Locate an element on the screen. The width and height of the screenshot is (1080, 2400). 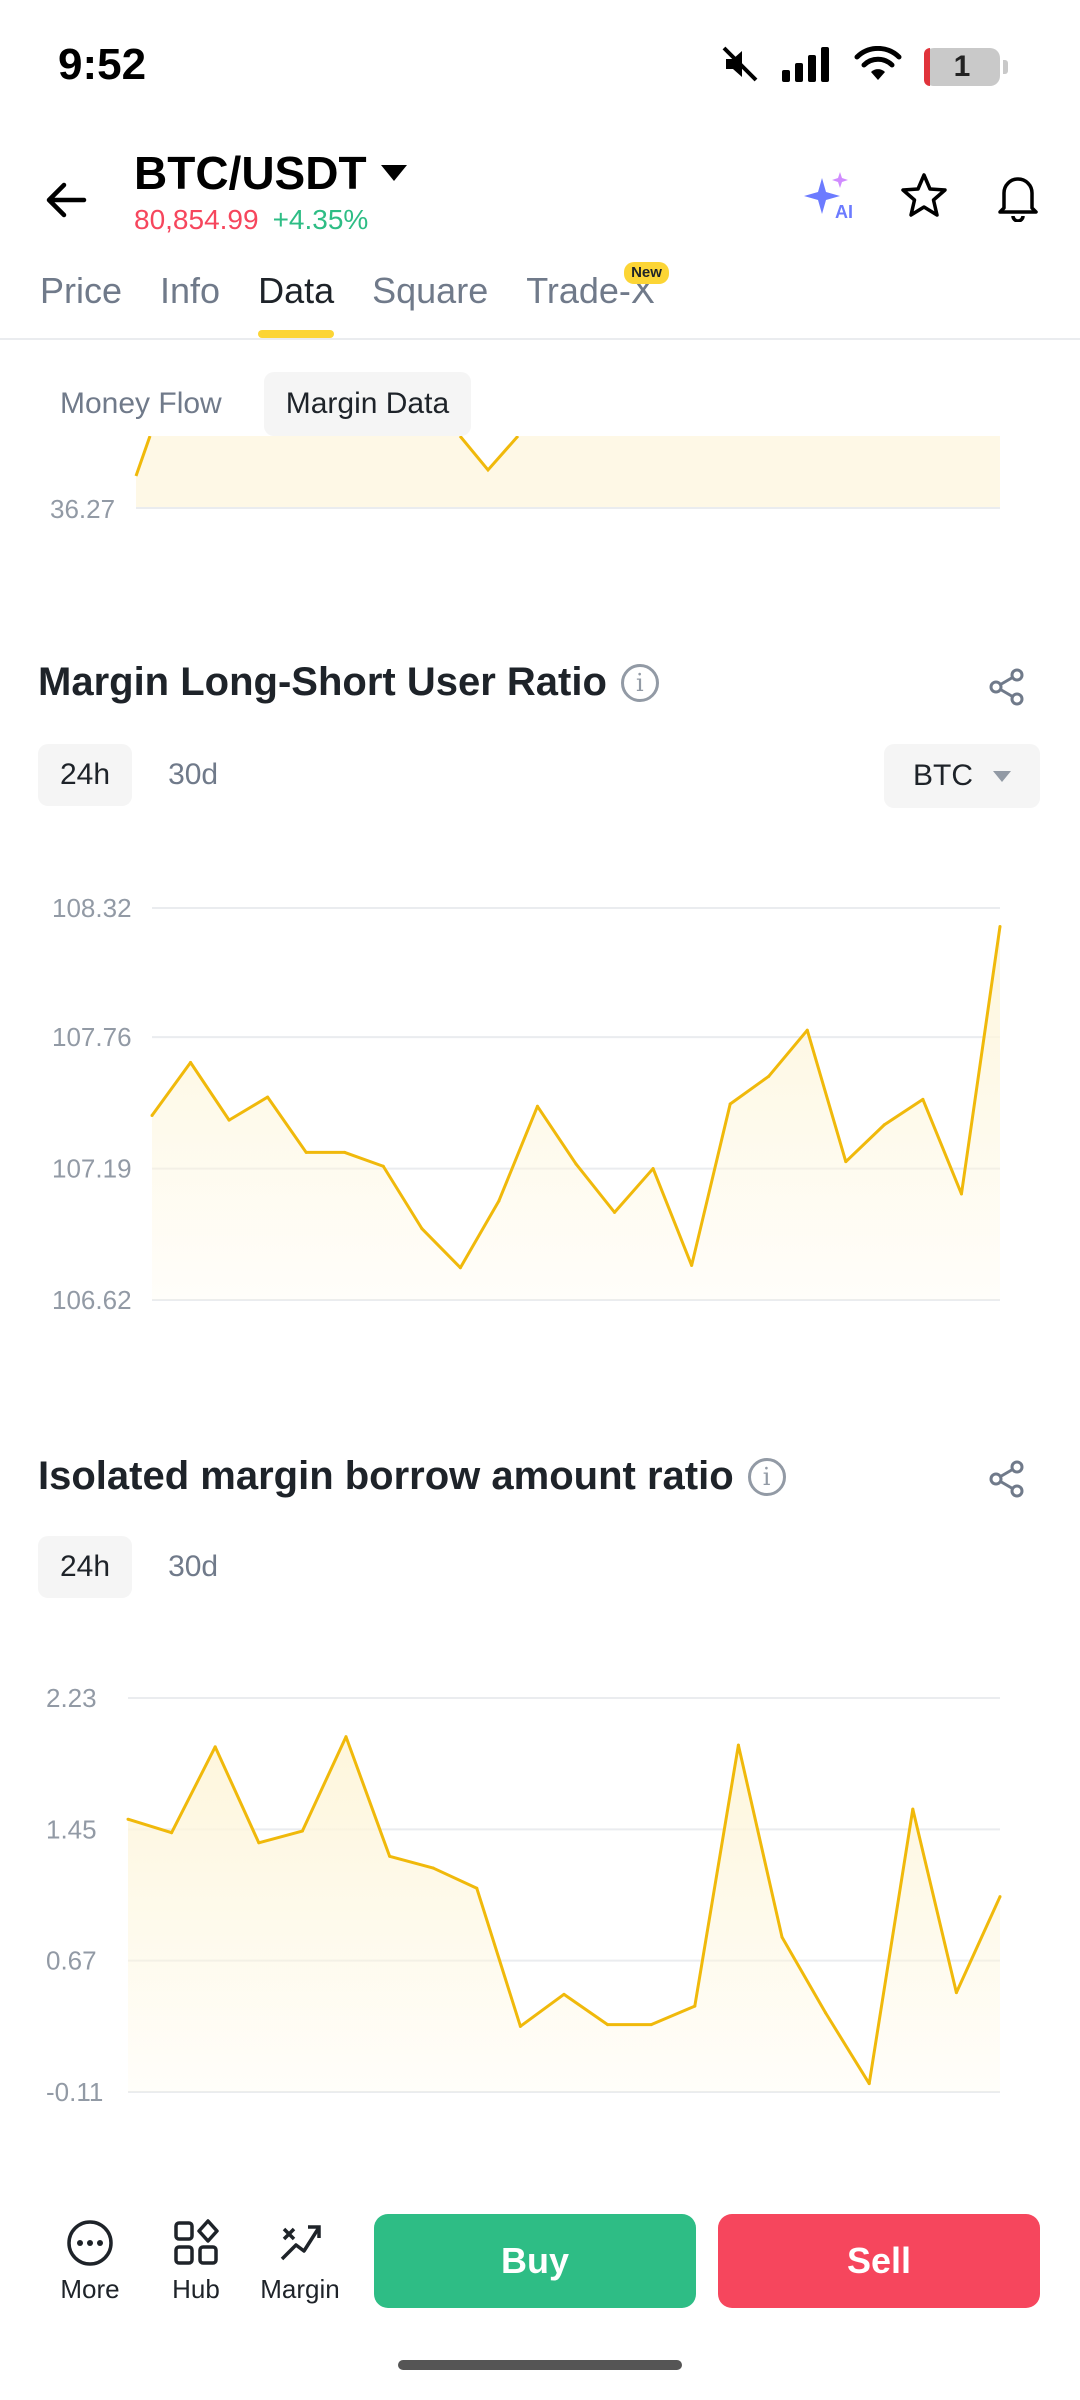
y-tick-label: 2.23 is located at coordinates (71, 1698).